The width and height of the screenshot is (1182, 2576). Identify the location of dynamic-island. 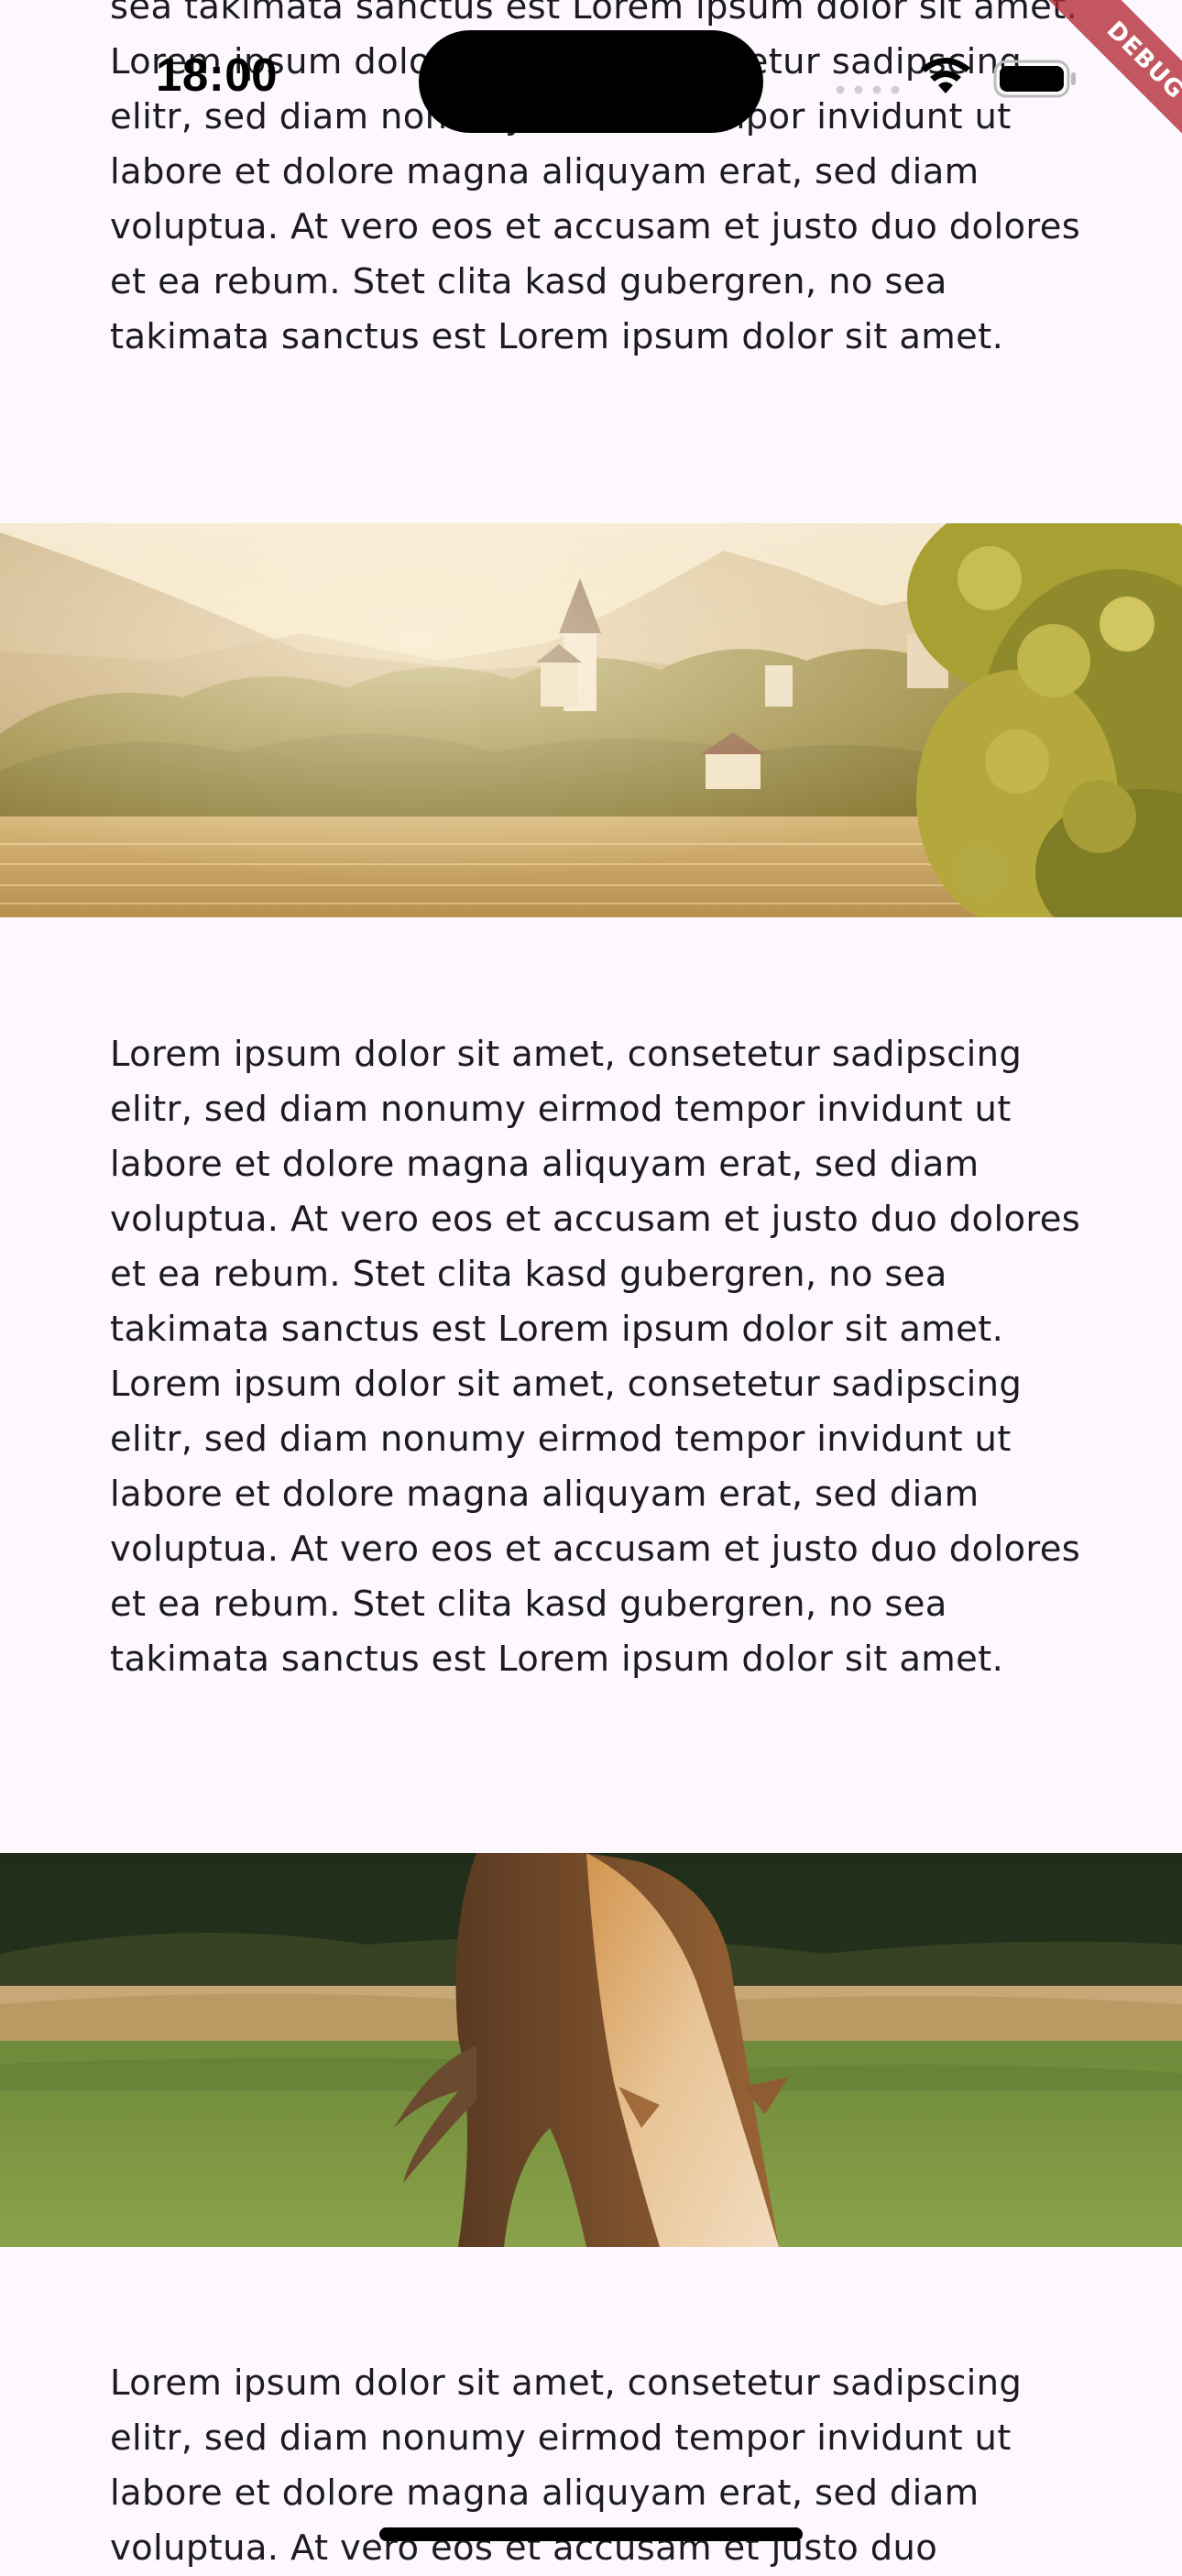
(591, 81).